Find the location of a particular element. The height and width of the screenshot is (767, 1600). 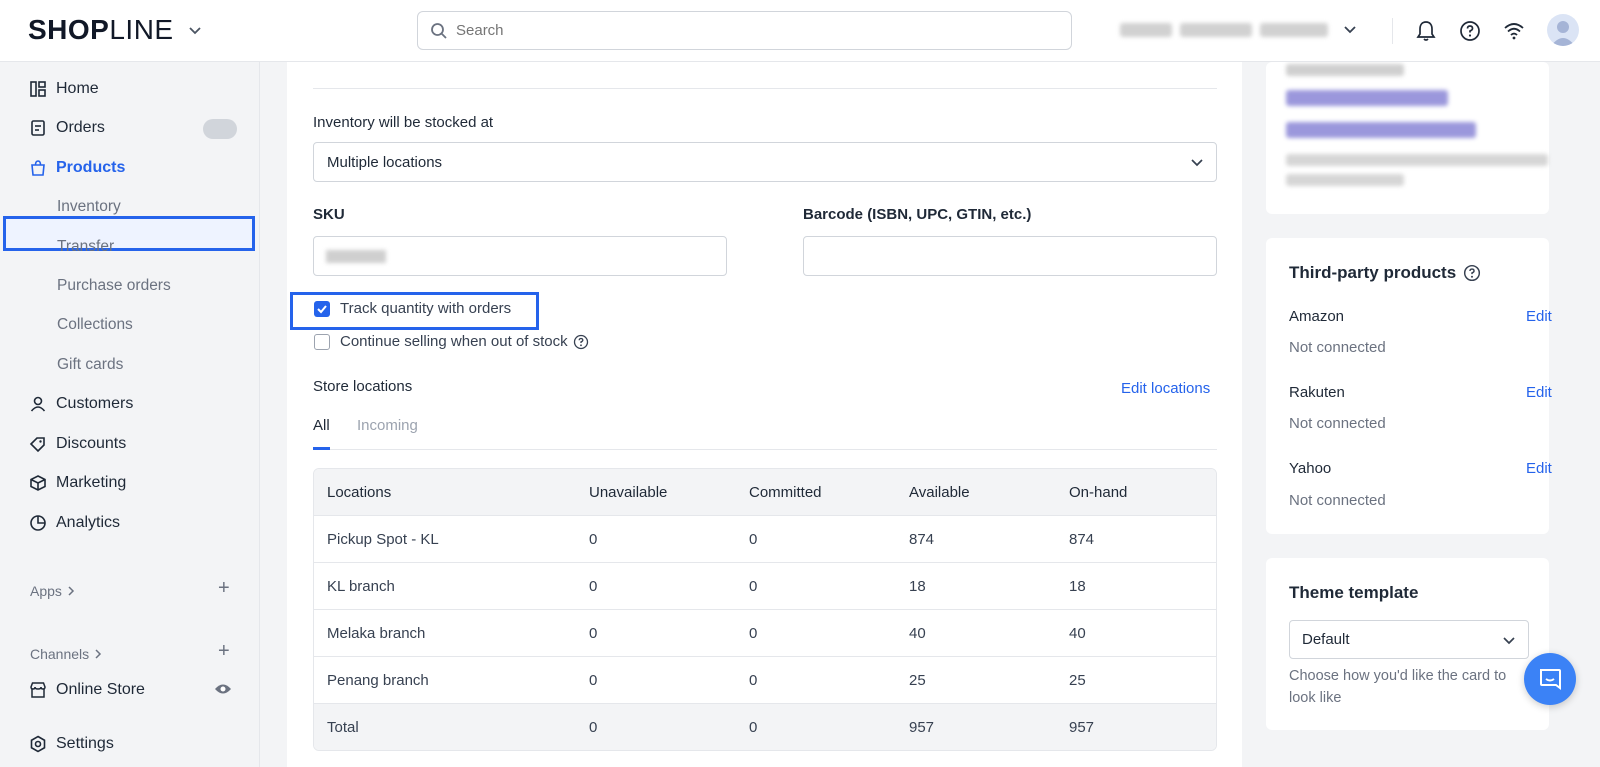

sidebar-item-label: Marketing is located at coordinates (91, 482).